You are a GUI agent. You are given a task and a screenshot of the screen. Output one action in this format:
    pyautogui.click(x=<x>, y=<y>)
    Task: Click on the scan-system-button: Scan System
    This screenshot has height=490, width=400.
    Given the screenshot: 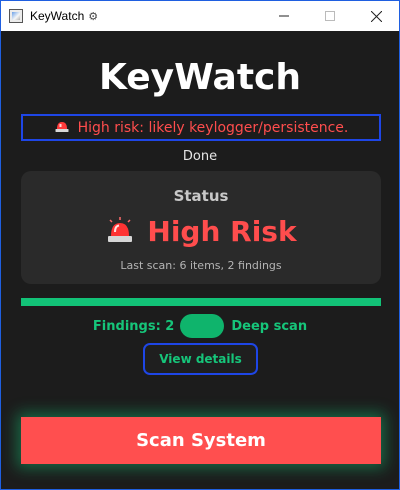 What is the action you would take?
    pyautogui.click(x=201, y=440)
    